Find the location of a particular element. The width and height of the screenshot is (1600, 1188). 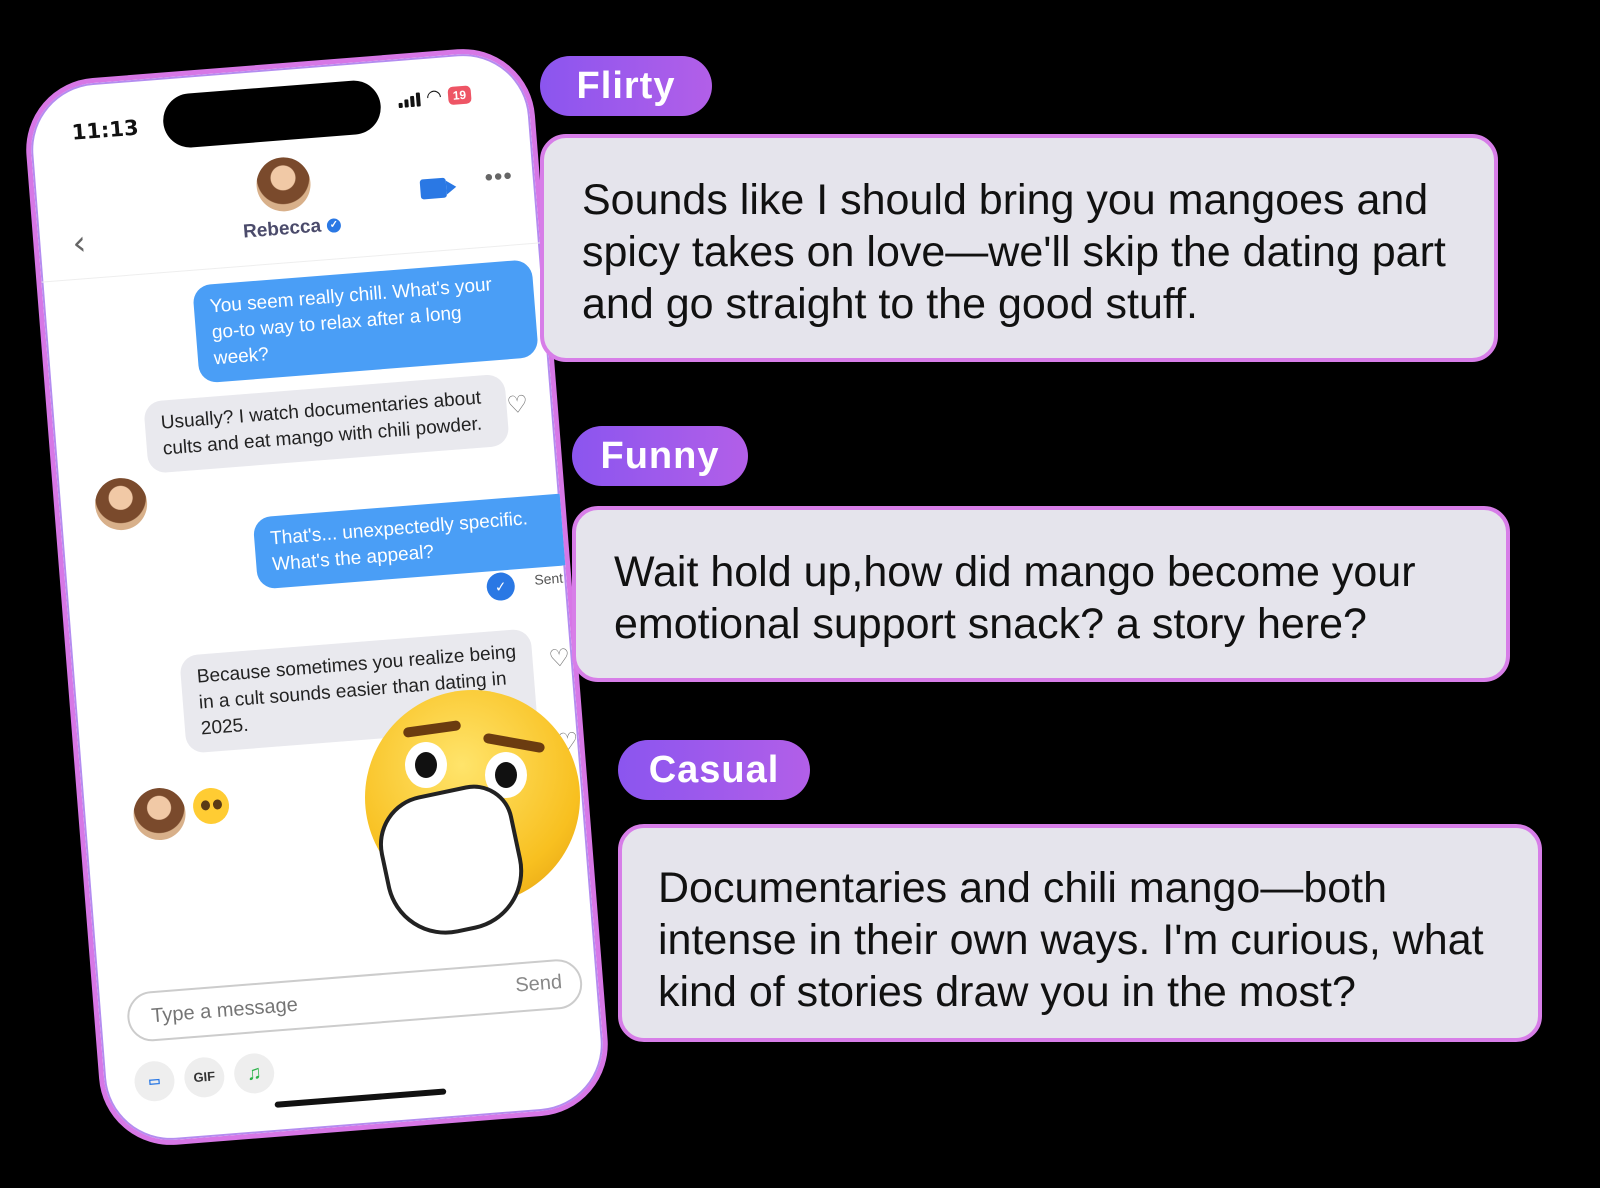

verified-icon: ✓ is located at coordinates (334, 225).